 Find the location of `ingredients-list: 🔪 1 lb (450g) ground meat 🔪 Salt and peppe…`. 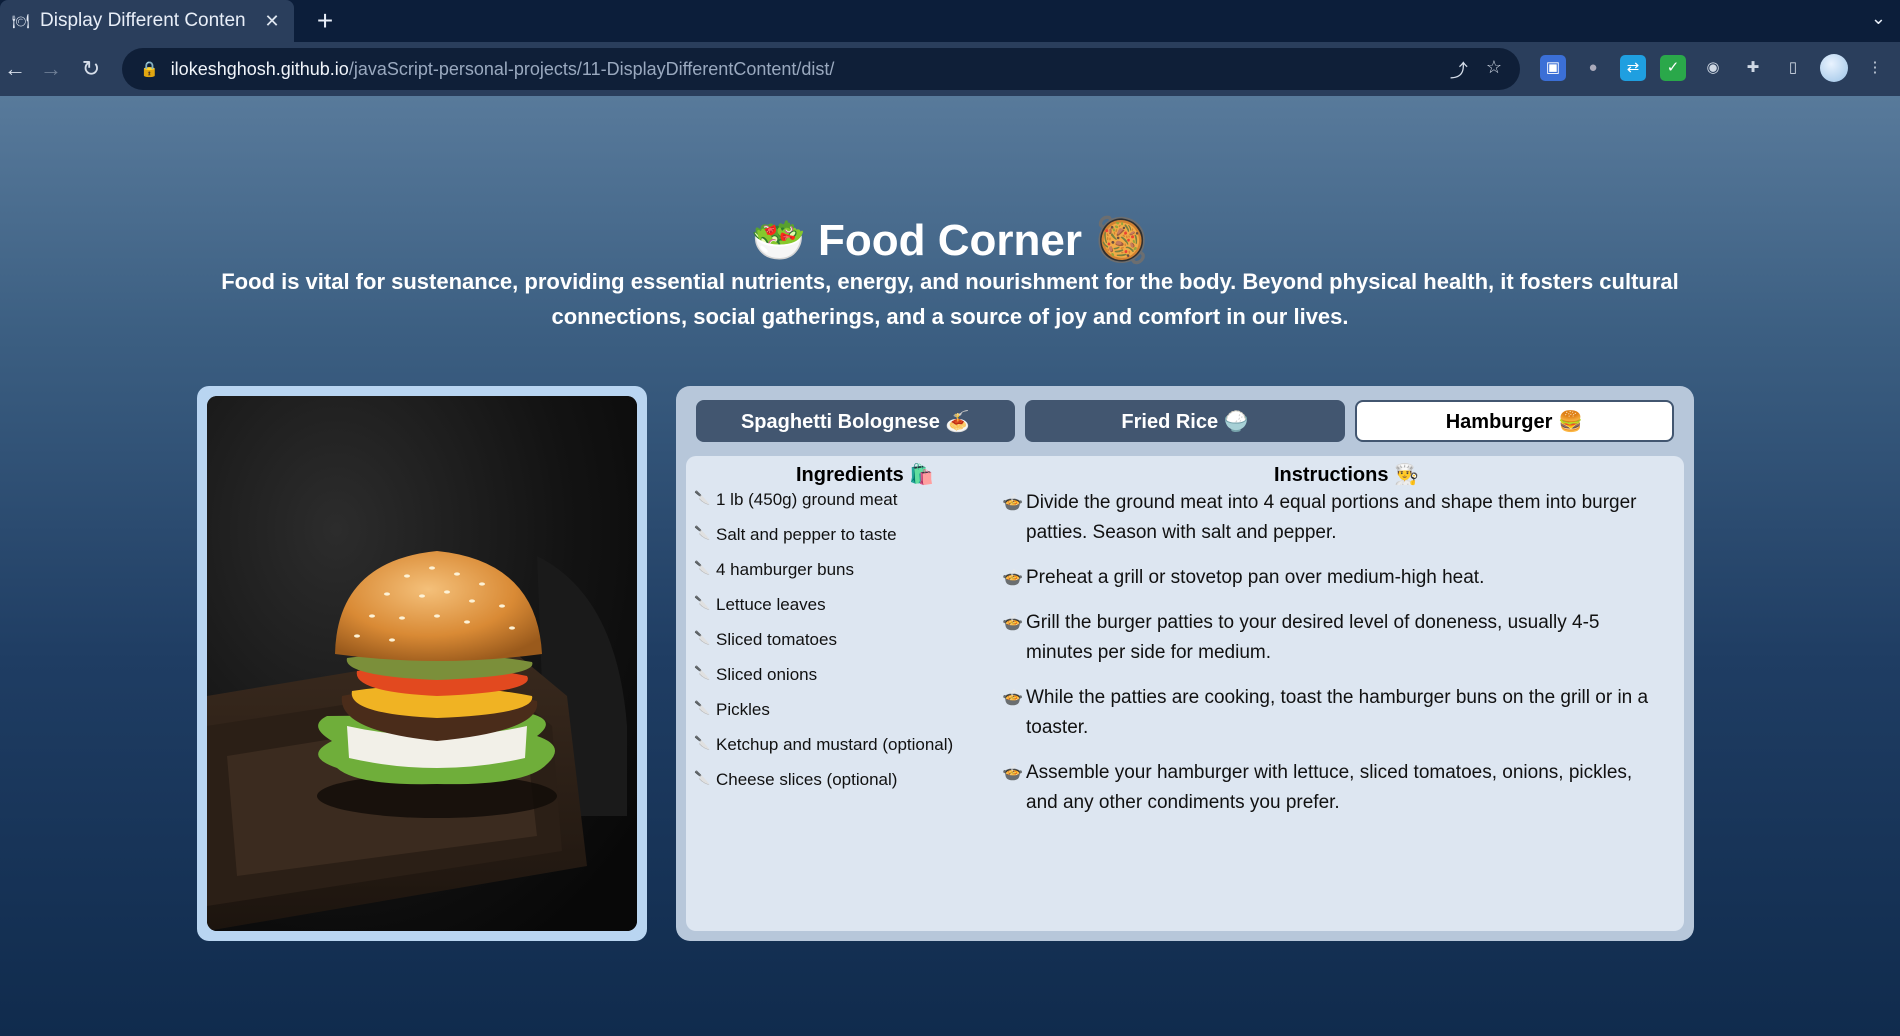

ingredients-list: 🔪 1 lb (450g) ground meat 🔪 Salt and peppe… is located at coordinates (844, 647).